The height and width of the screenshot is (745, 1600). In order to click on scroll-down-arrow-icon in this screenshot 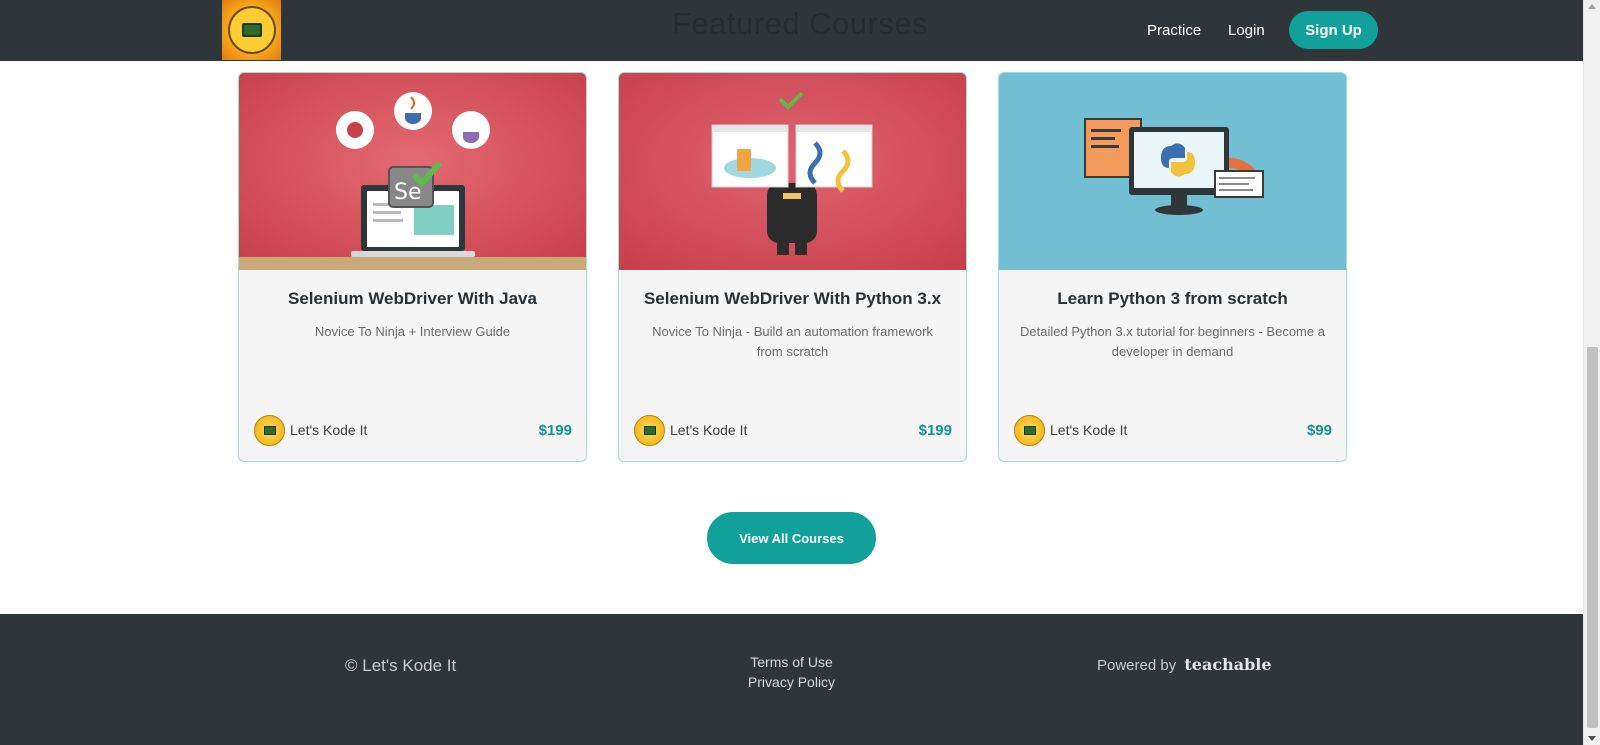, I will do `click(1592, 738)`.